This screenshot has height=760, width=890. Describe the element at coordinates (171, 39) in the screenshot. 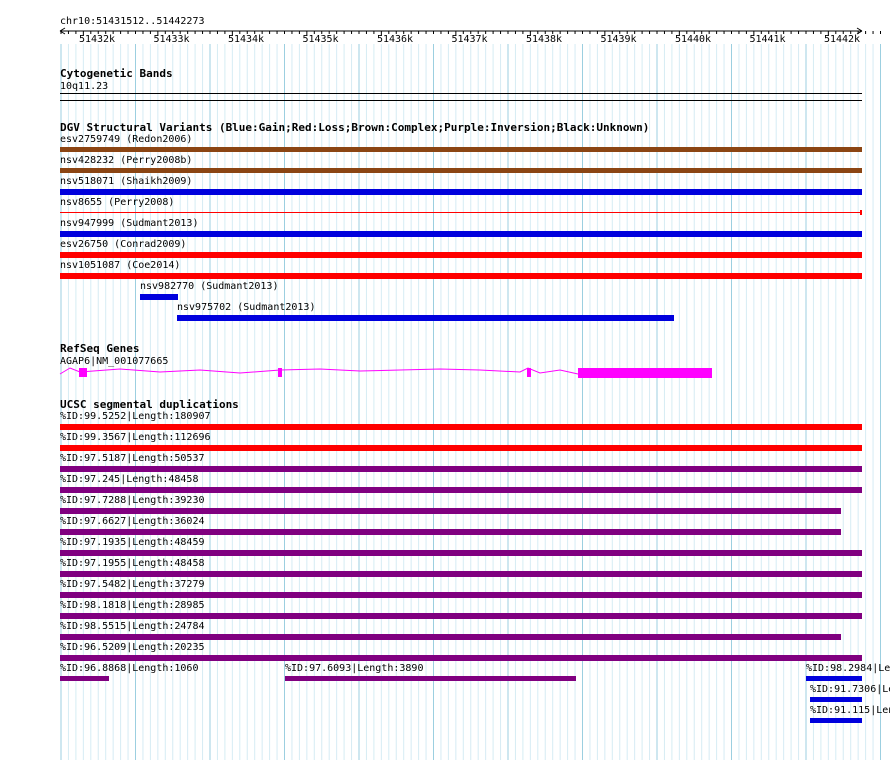

I see `ruler-tick-label: 51433k` at that location.